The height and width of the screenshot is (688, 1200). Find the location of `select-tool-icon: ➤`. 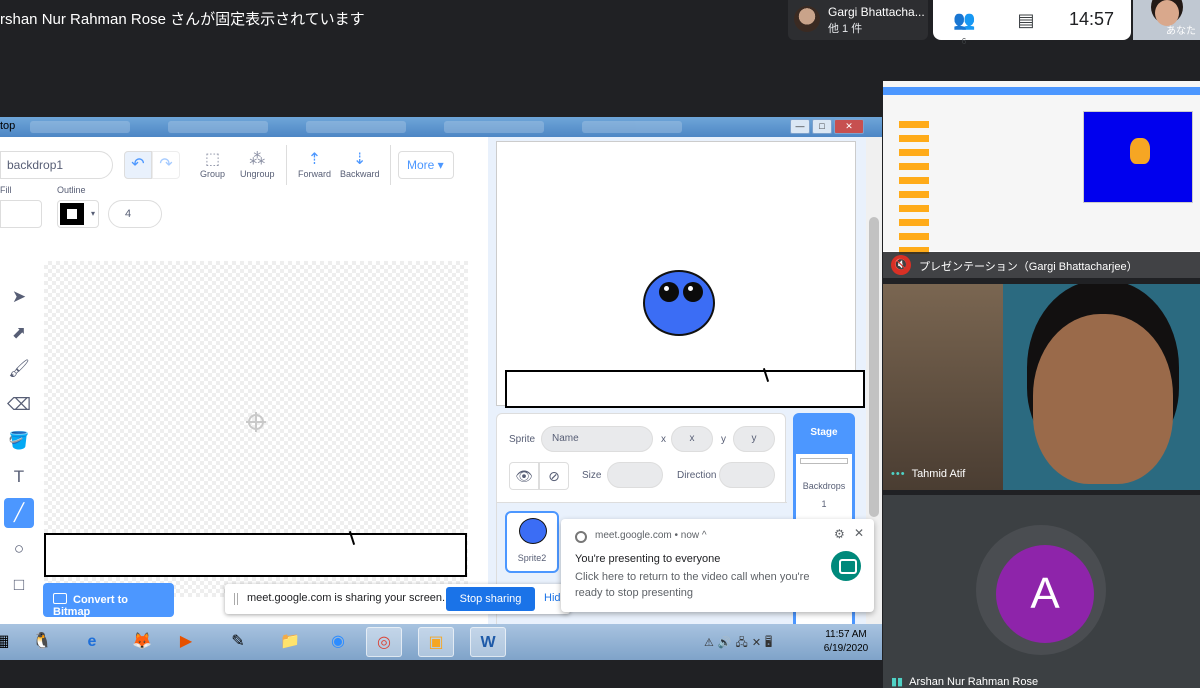

select-tool-icon: ➤ is located at coordinates (19, 297).